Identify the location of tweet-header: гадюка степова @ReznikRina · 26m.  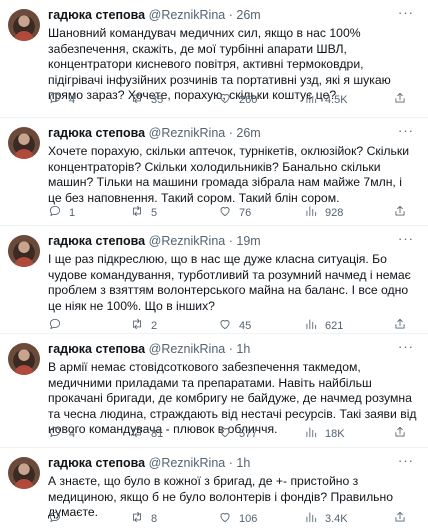
(154, 15).